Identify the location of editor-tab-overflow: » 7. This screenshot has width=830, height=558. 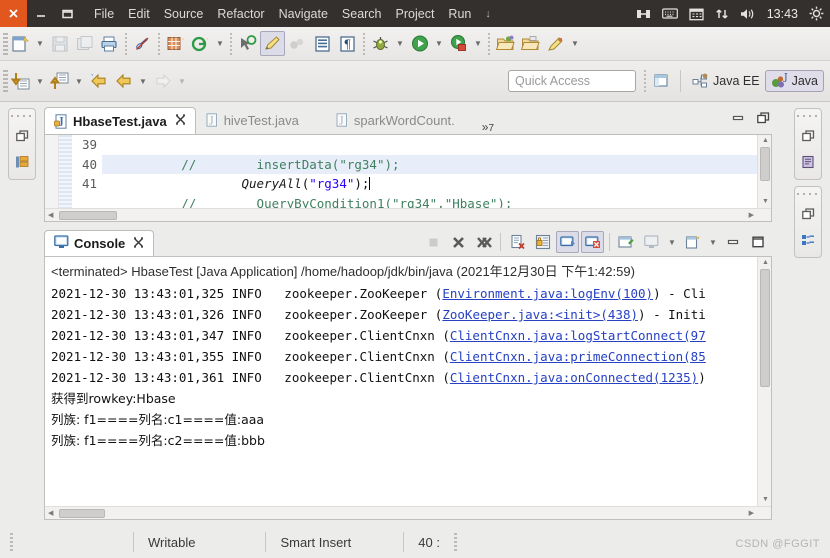
(488, 127).